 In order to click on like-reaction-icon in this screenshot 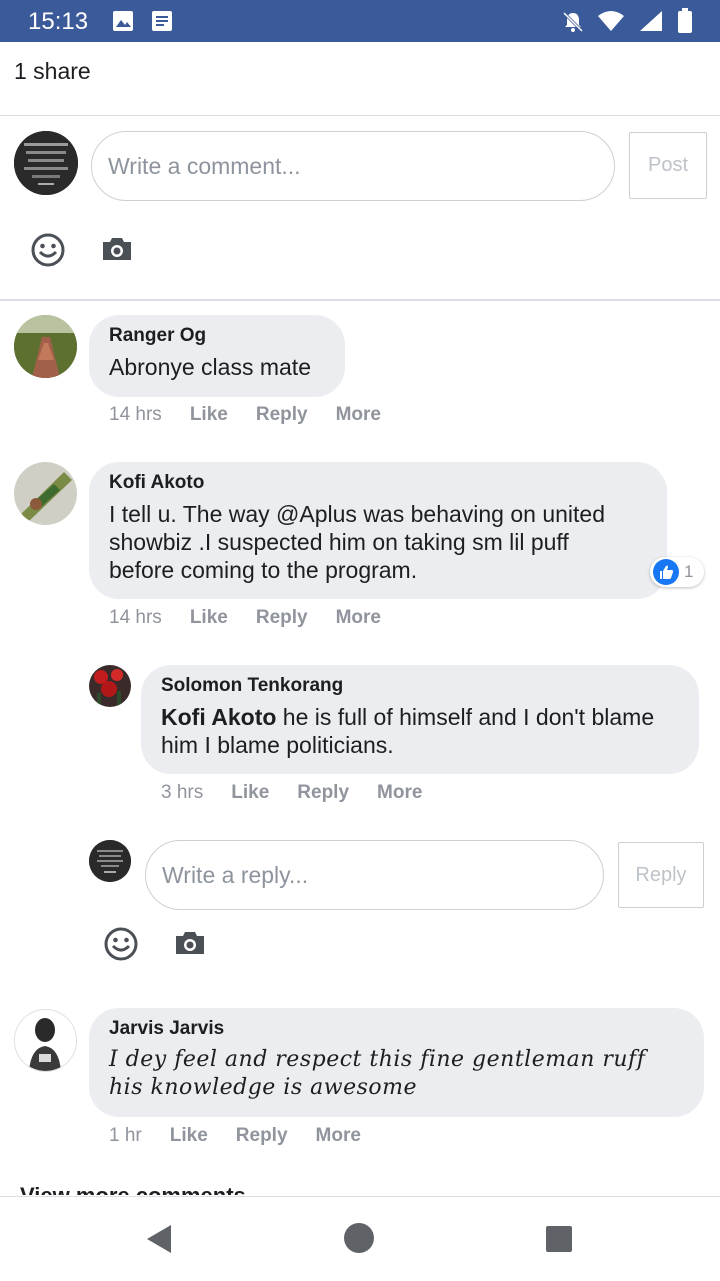, I will do `click(666, 572)`.